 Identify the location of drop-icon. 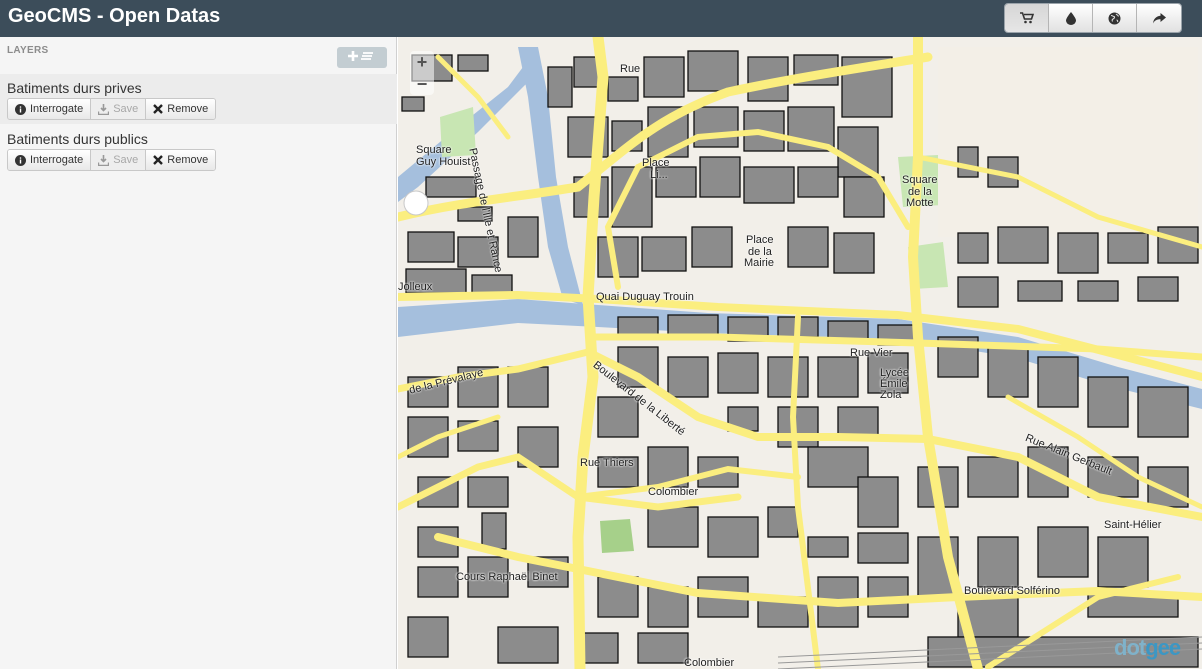
(1070, 18).